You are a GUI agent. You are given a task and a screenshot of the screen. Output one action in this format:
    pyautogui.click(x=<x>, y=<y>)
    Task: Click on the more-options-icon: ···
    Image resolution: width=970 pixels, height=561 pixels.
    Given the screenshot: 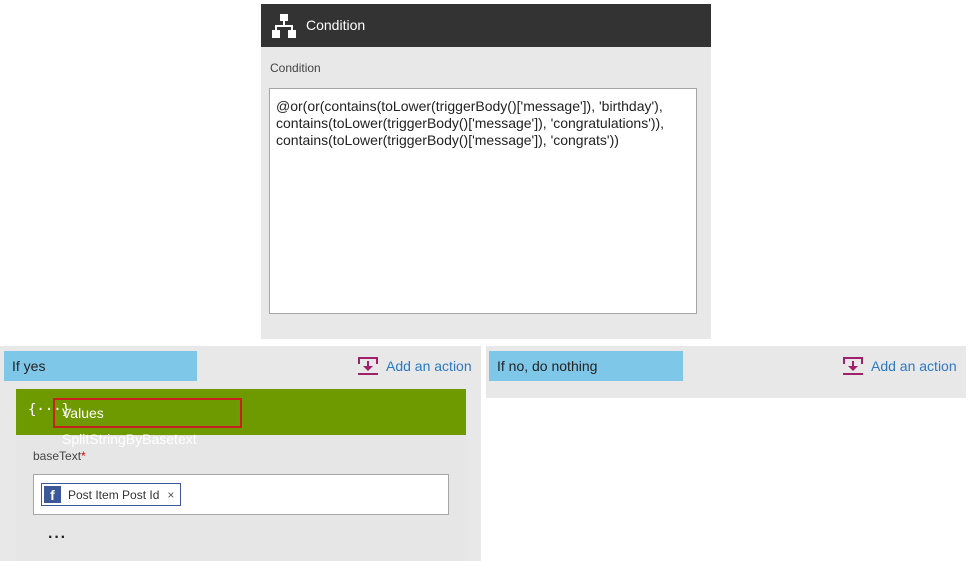 What is the action you would take?
    pyautogui.click(x=57, y=538)
    